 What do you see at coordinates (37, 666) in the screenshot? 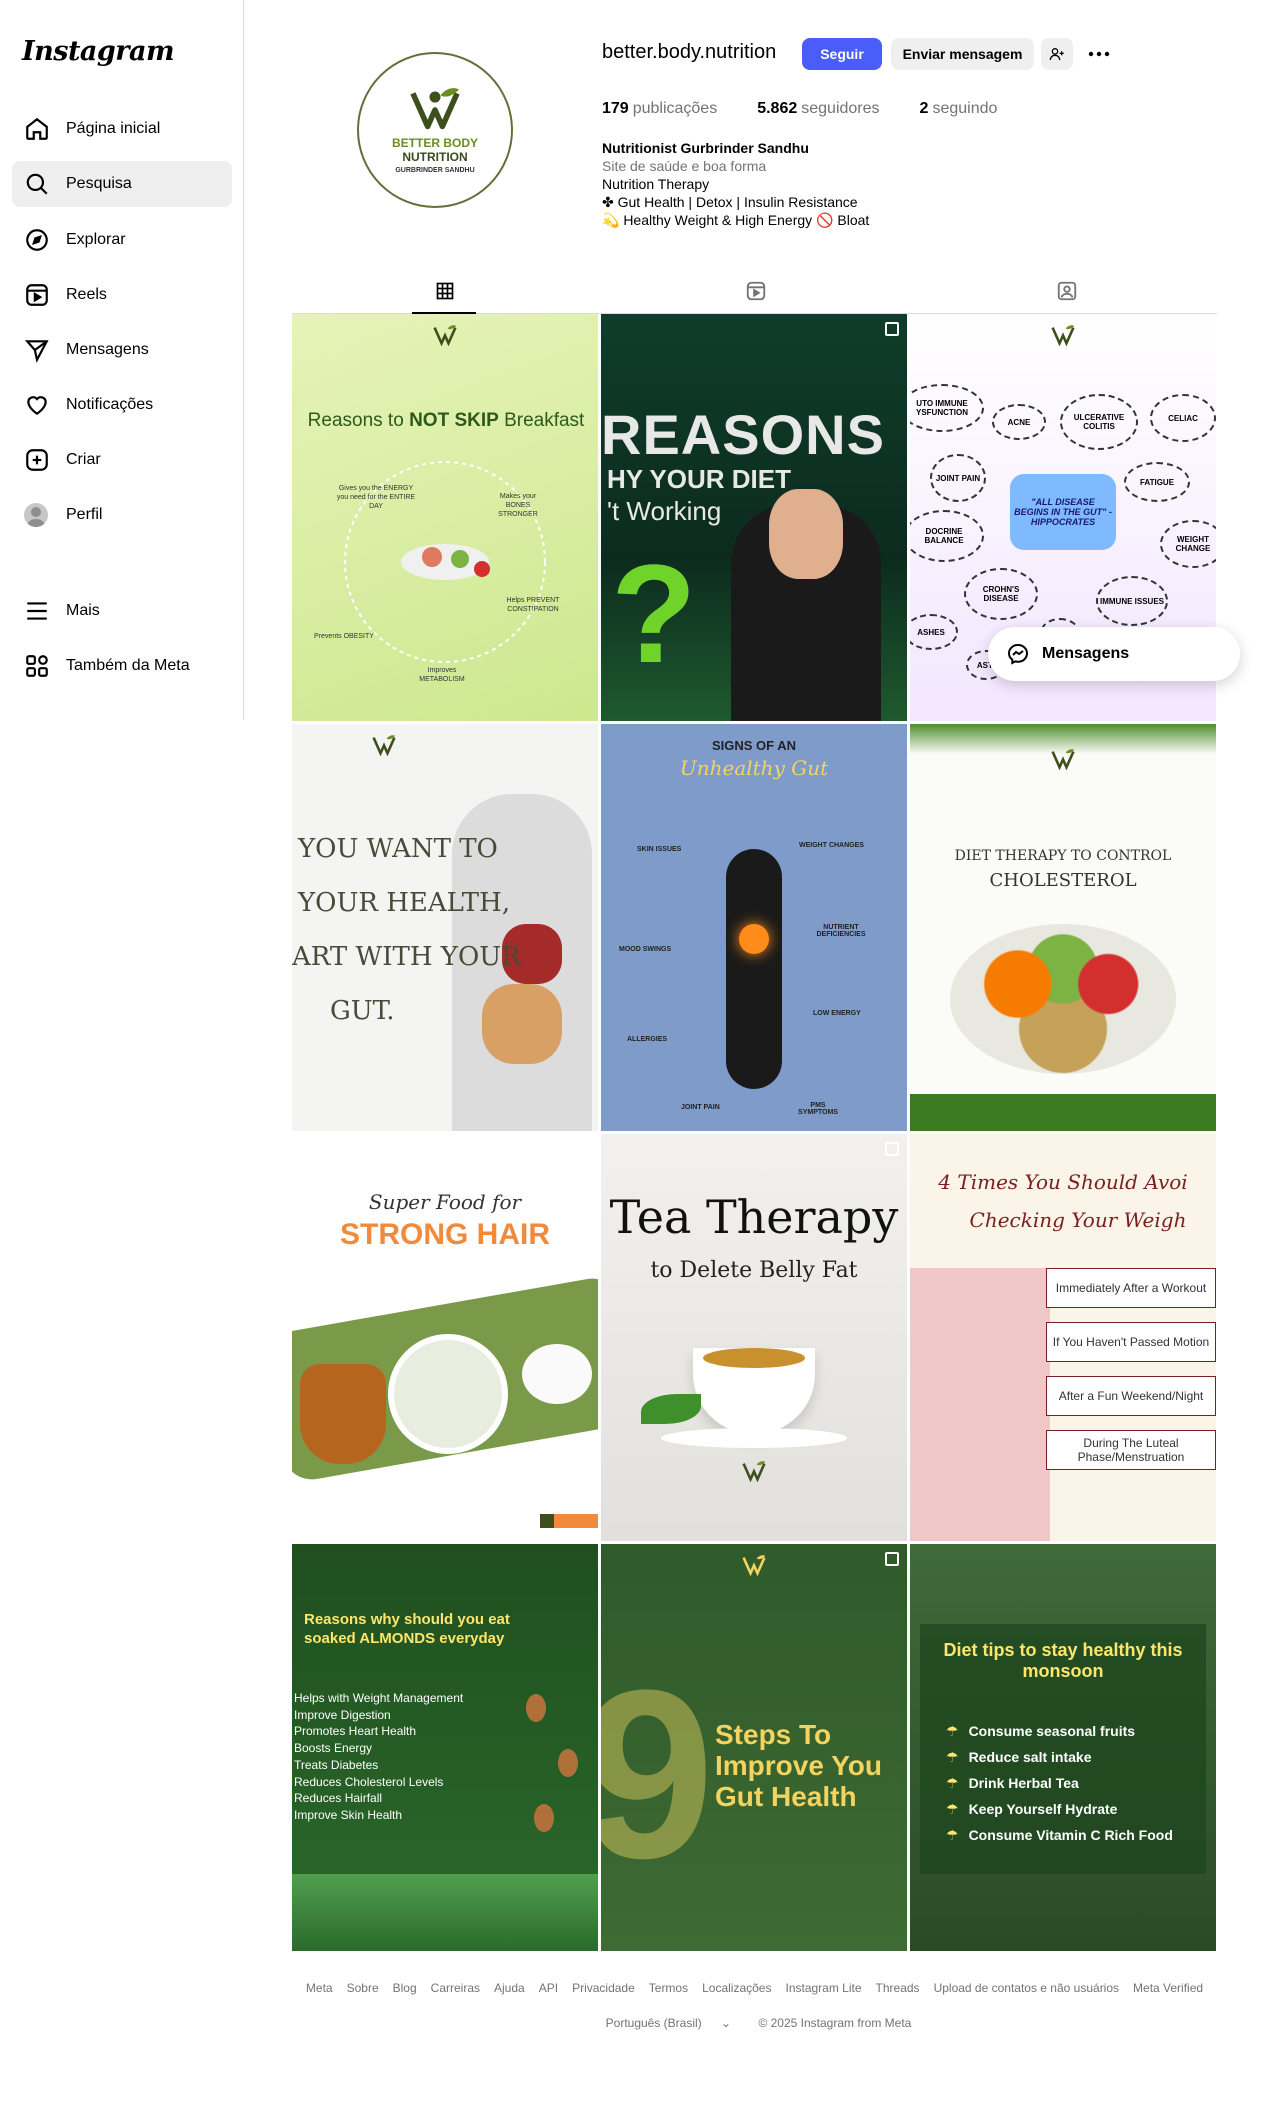
I see `meta-apps-icon` at bounding box center [37, 666].